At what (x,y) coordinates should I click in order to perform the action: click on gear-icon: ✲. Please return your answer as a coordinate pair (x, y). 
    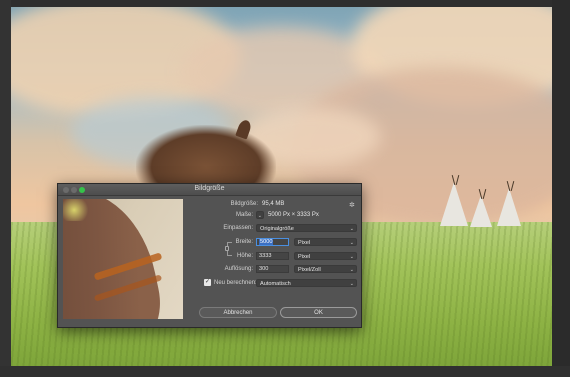
    Looking at the image, I should click on (352, 205).